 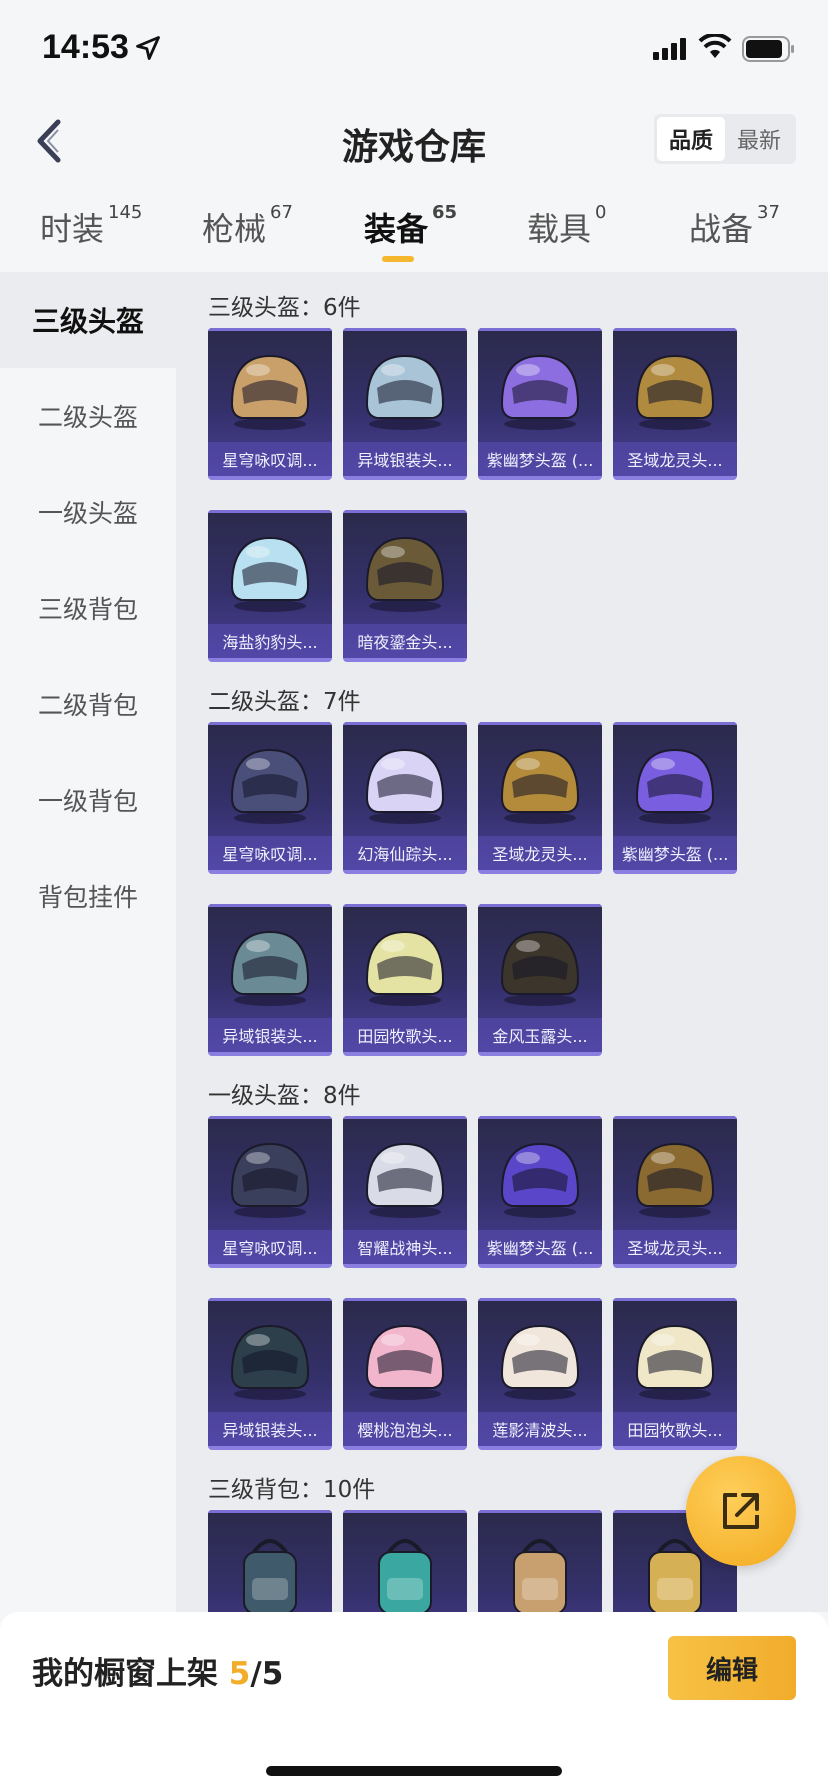 I want to click on sidebar-item-level3-backpack: 三级背包, so click(x=88, y=608).